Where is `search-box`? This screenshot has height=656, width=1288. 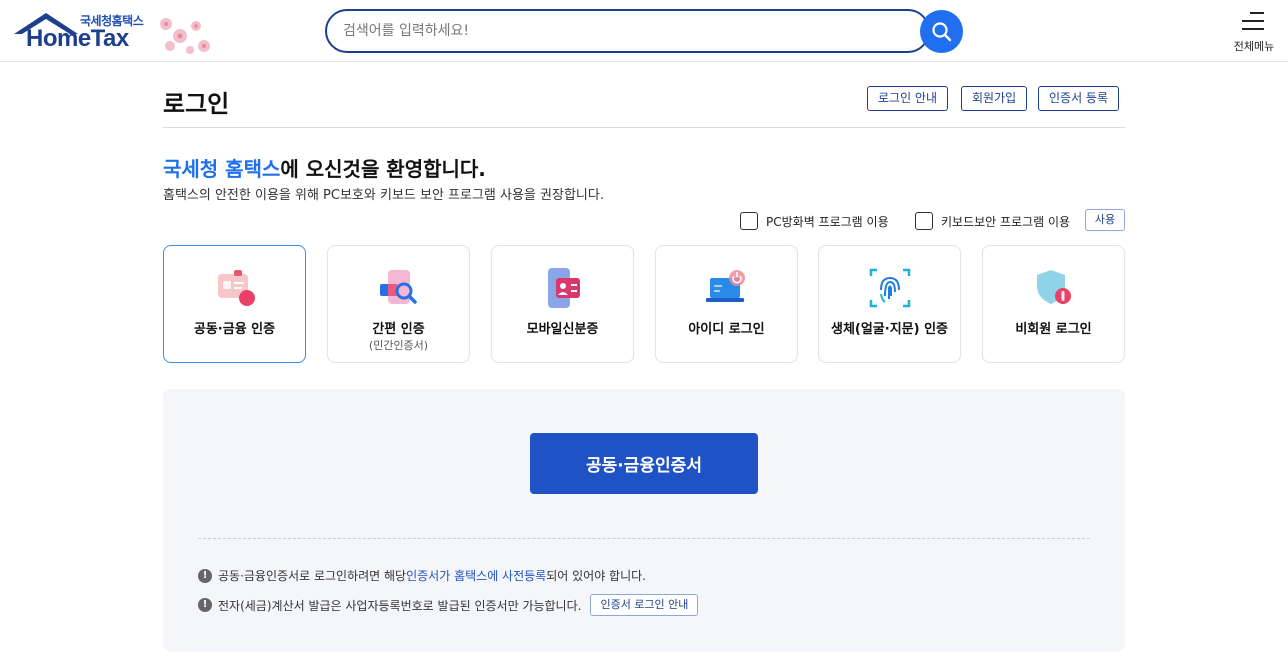 search-box is located at coordinates (627, 31).